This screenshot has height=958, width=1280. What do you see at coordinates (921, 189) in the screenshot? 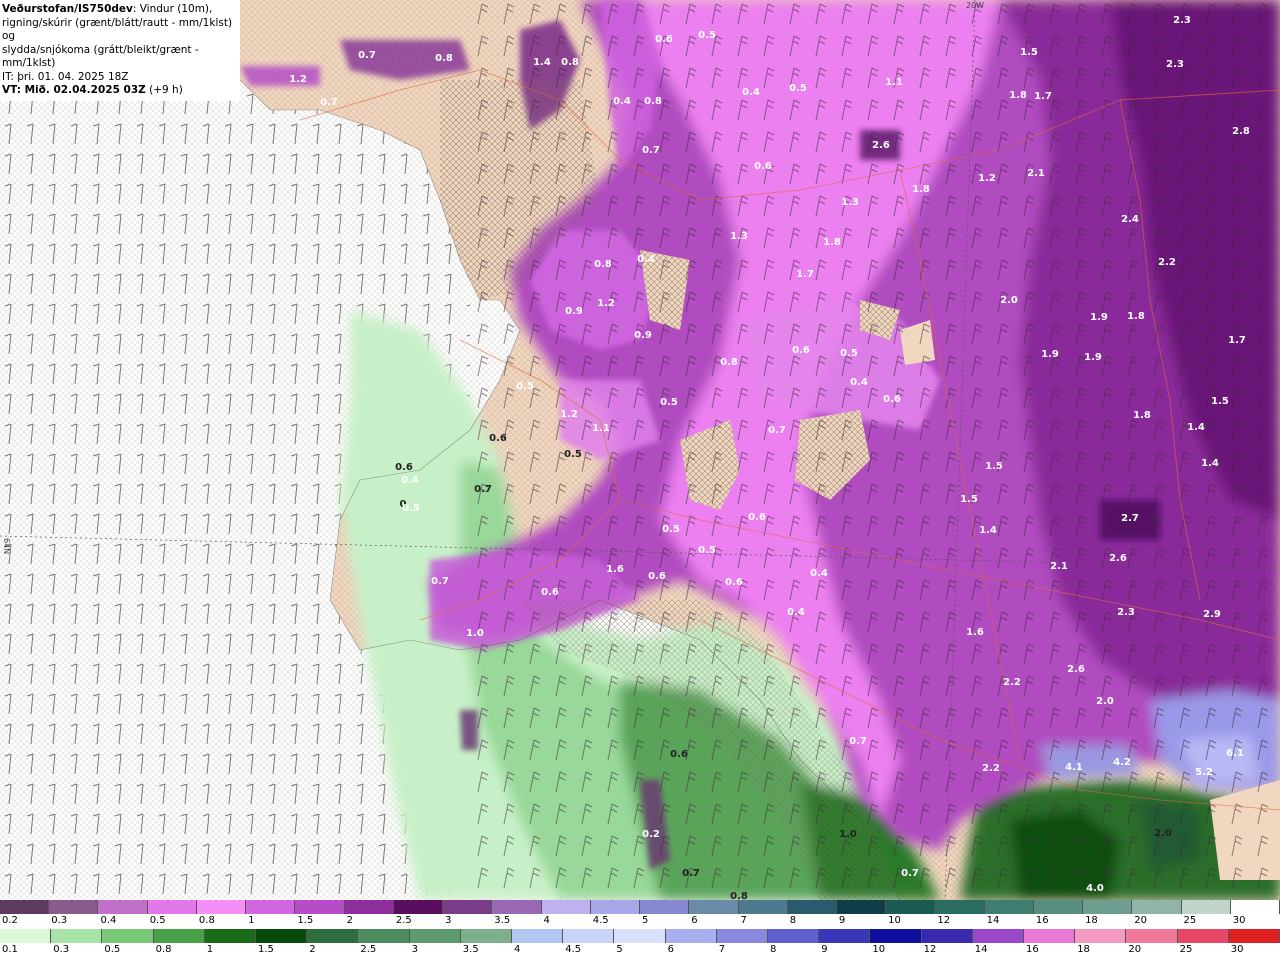
I see `precip-value-label: 1.8` at bounding box center [921, 189].